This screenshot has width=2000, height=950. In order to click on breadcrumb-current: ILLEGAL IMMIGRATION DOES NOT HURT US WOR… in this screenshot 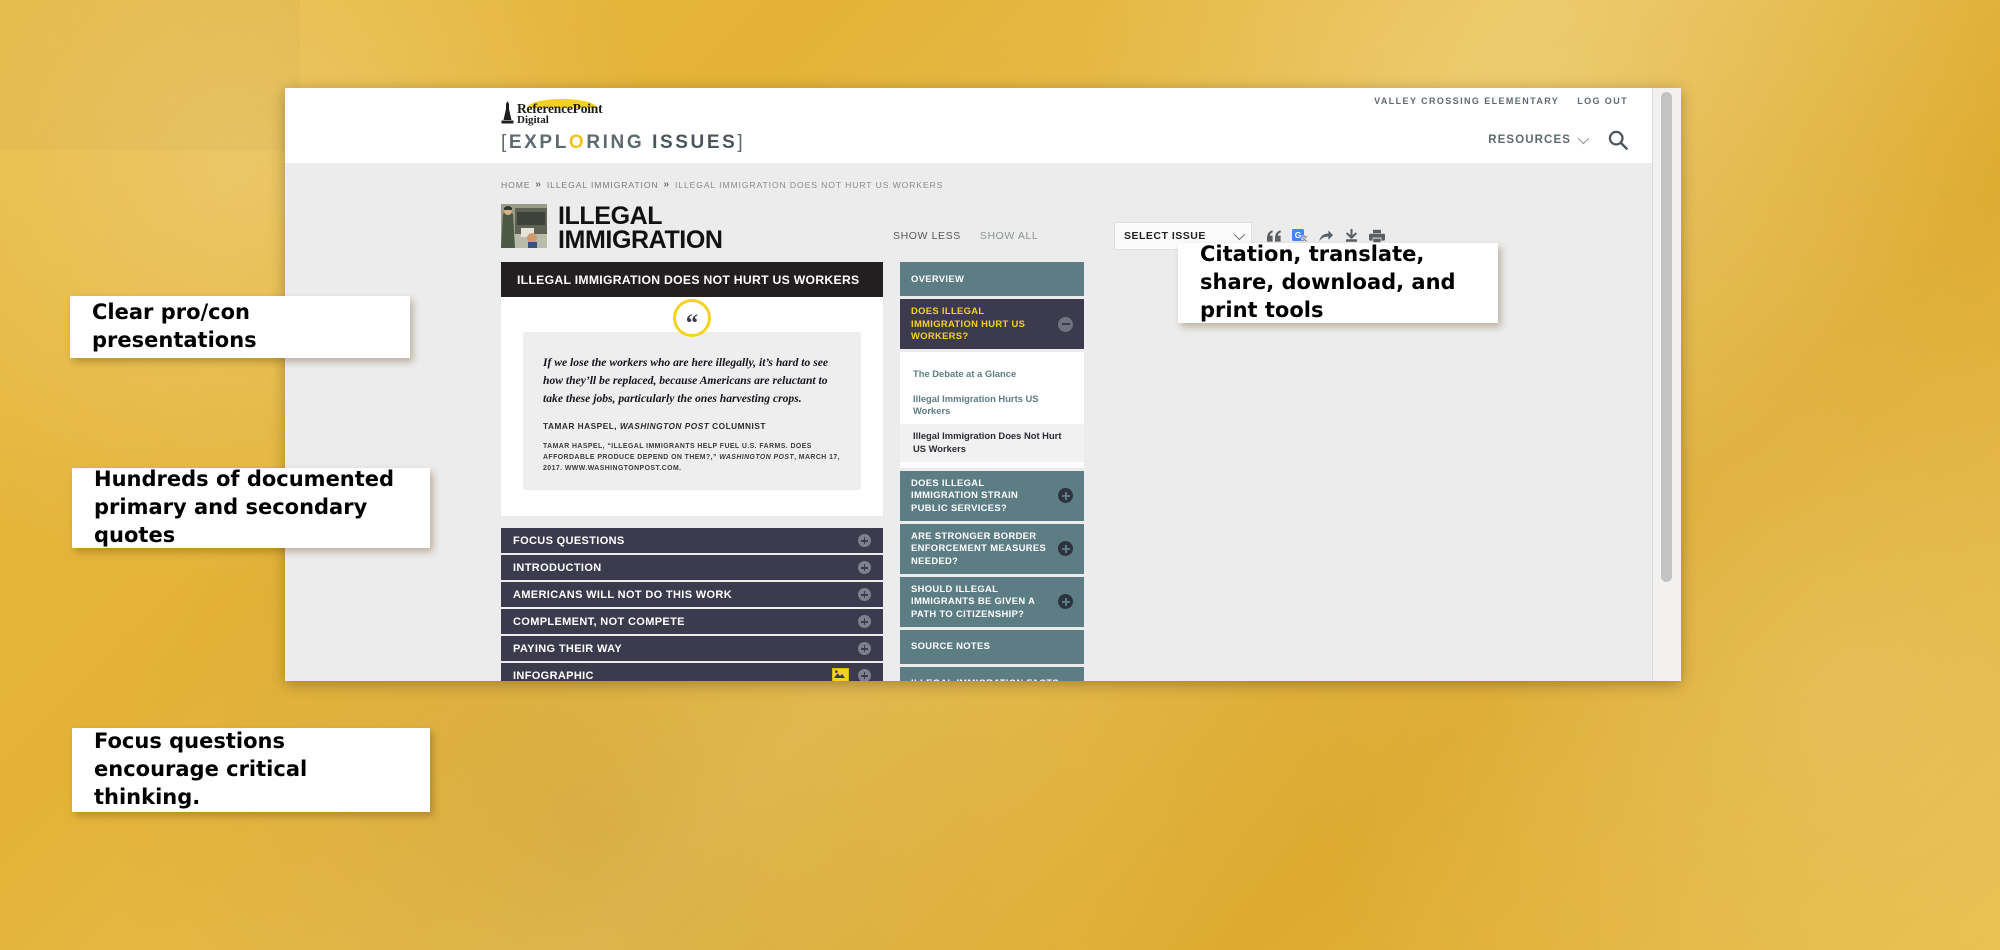, I will do `click(809, 184)`.